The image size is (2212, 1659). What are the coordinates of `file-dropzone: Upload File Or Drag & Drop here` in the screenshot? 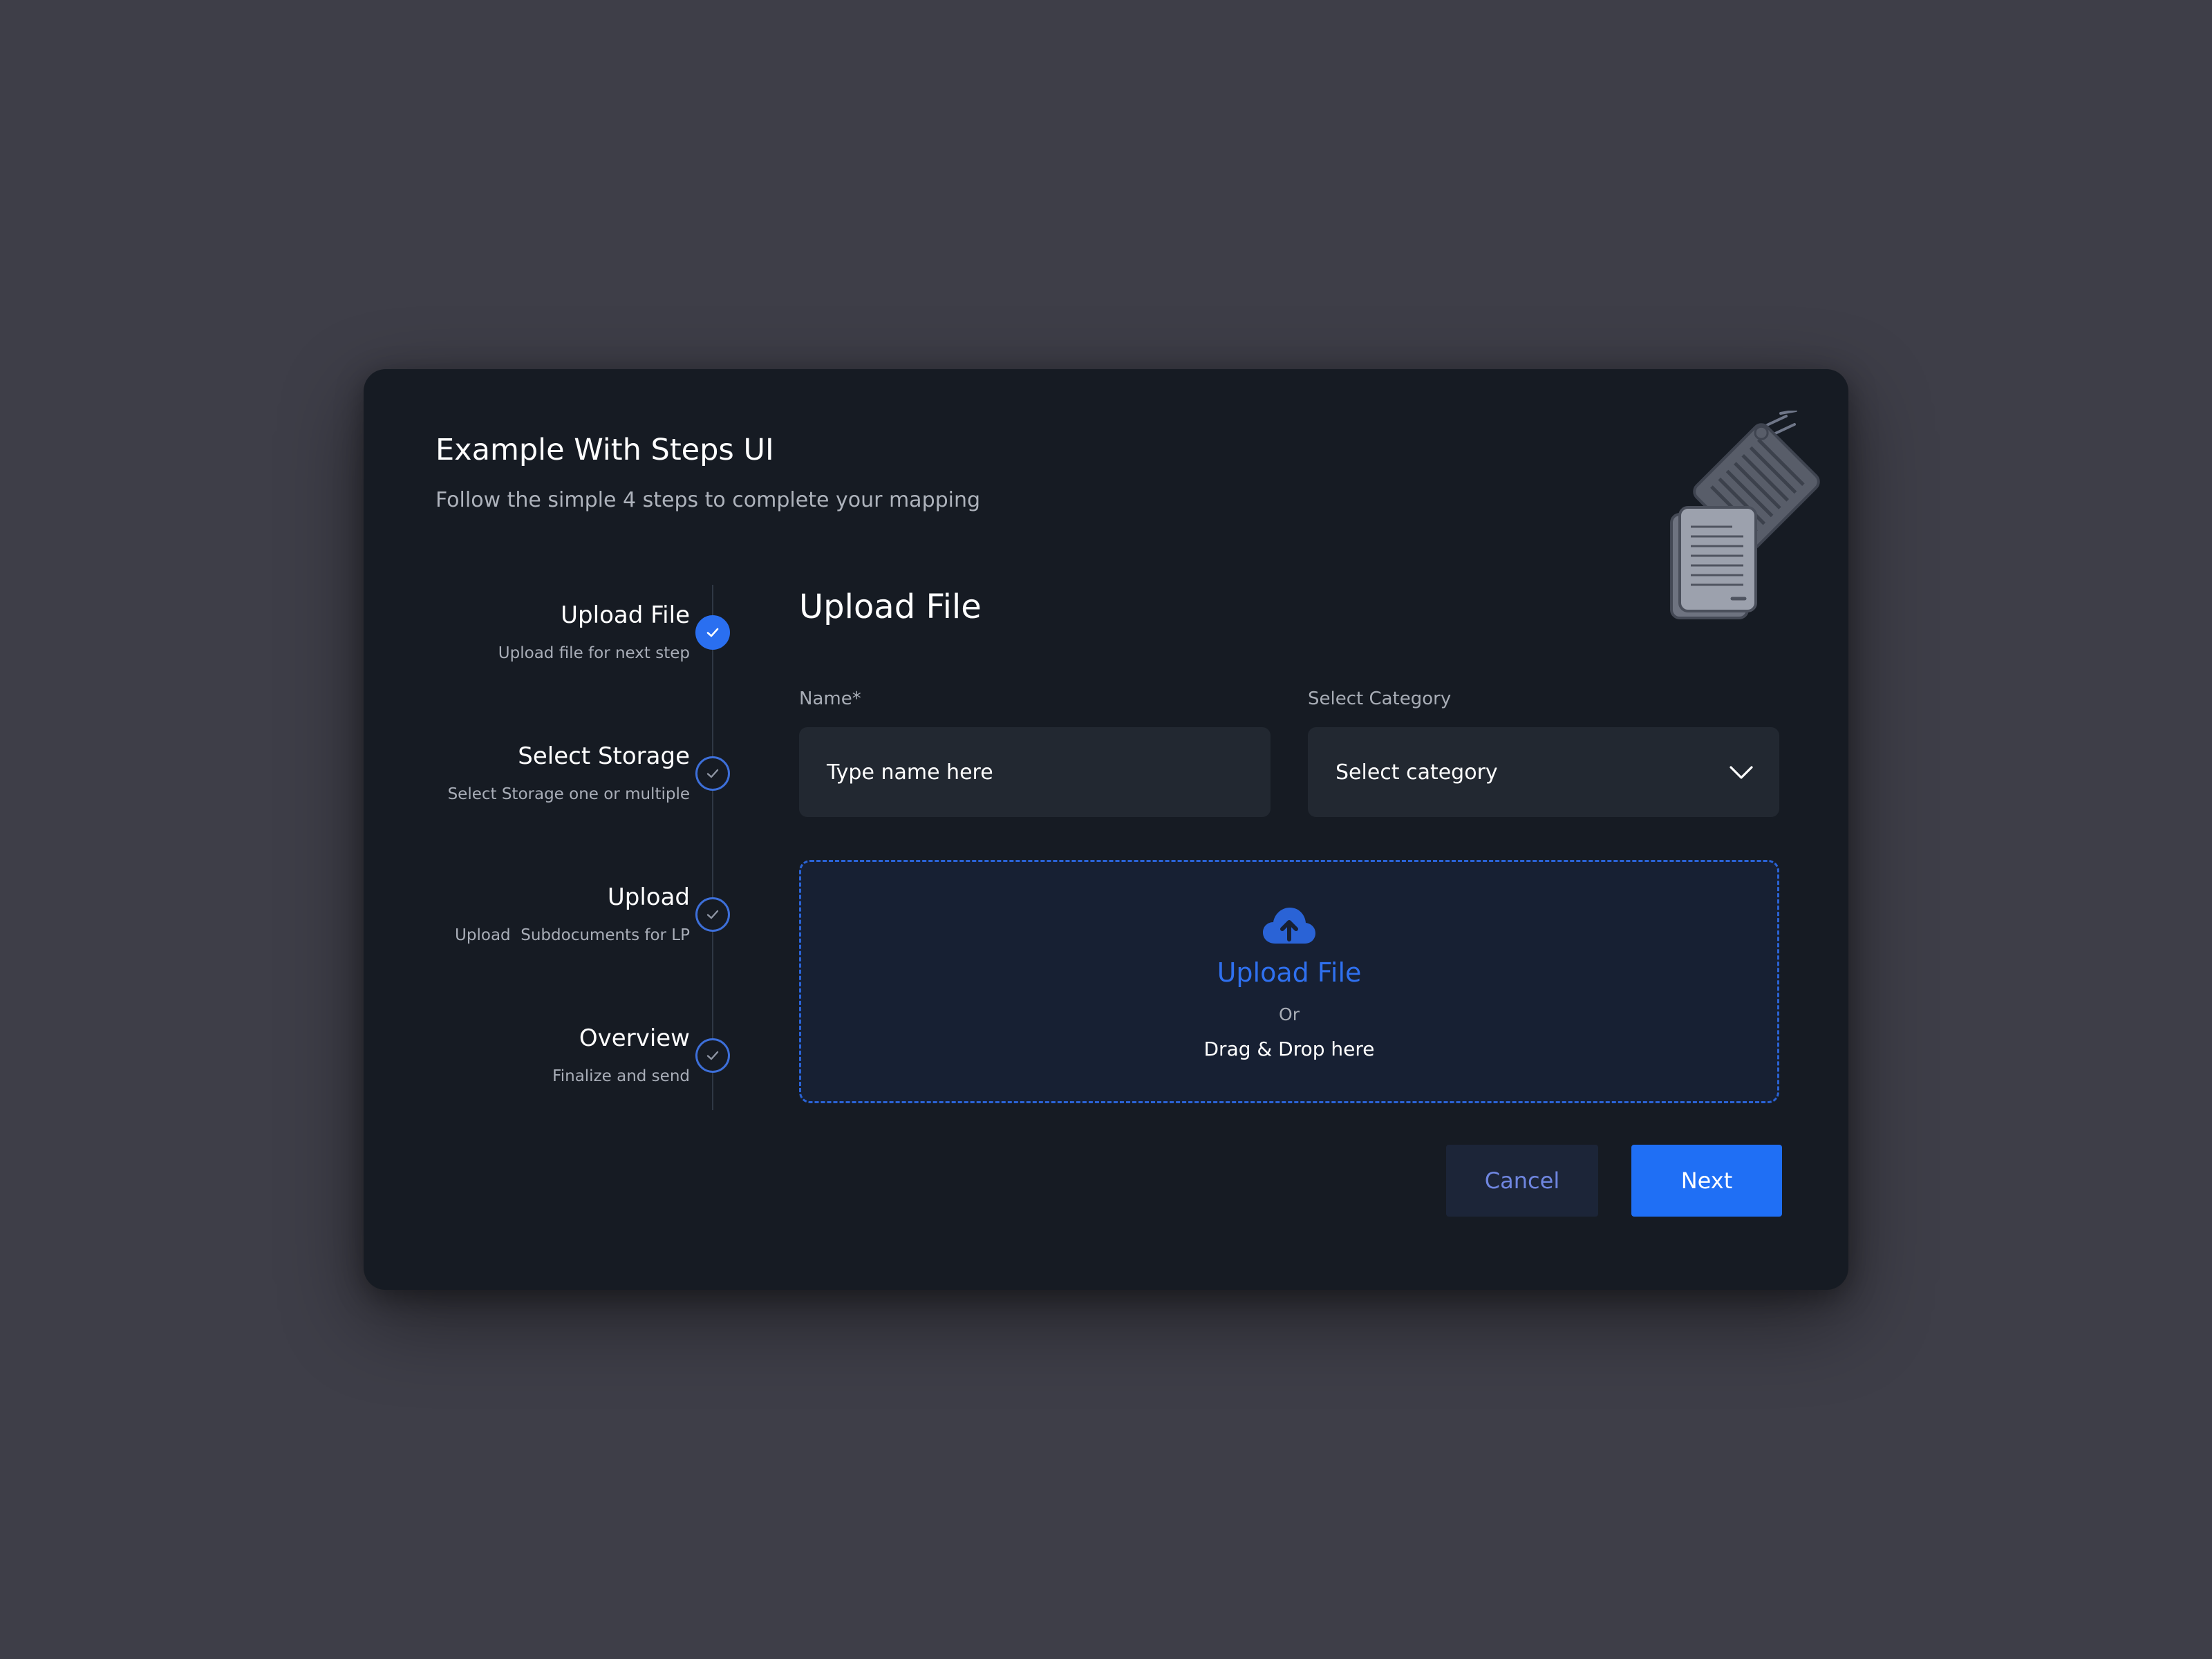 It's located at (1289, 981).